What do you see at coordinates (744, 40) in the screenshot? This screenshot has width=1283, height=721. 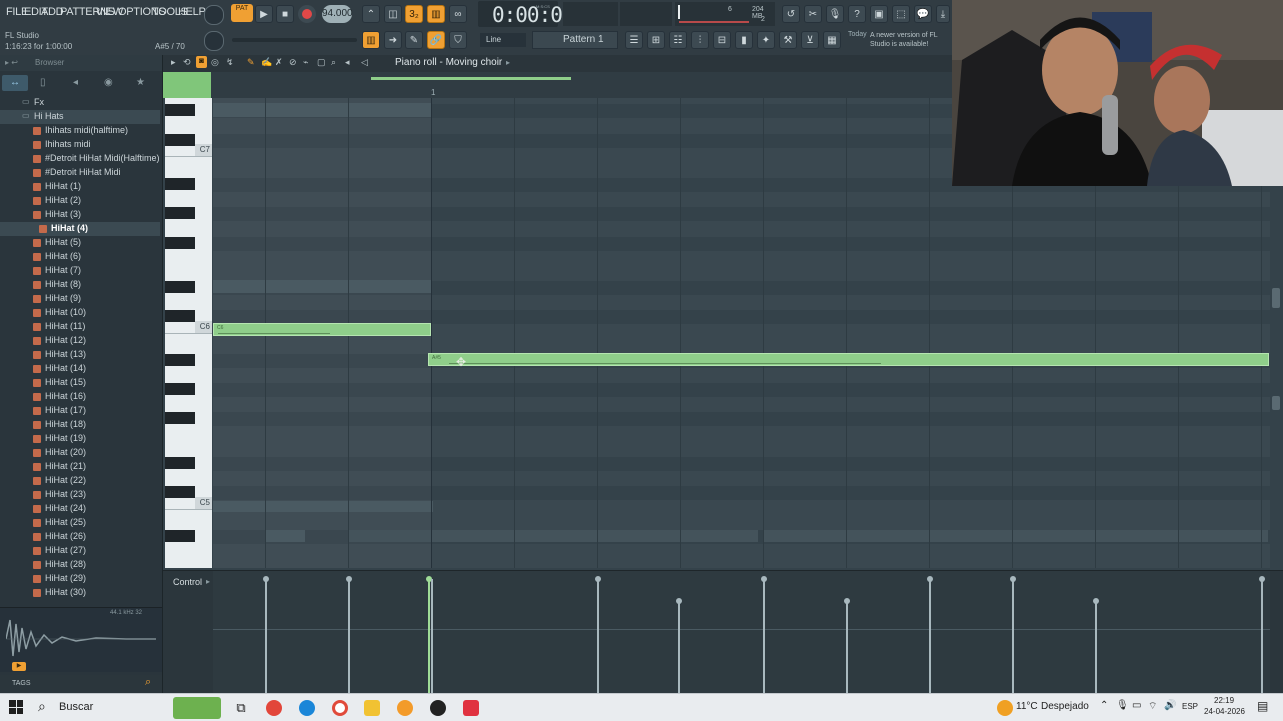 I see `plugin-picker-button: ▮` at bounding box center [744, 40].